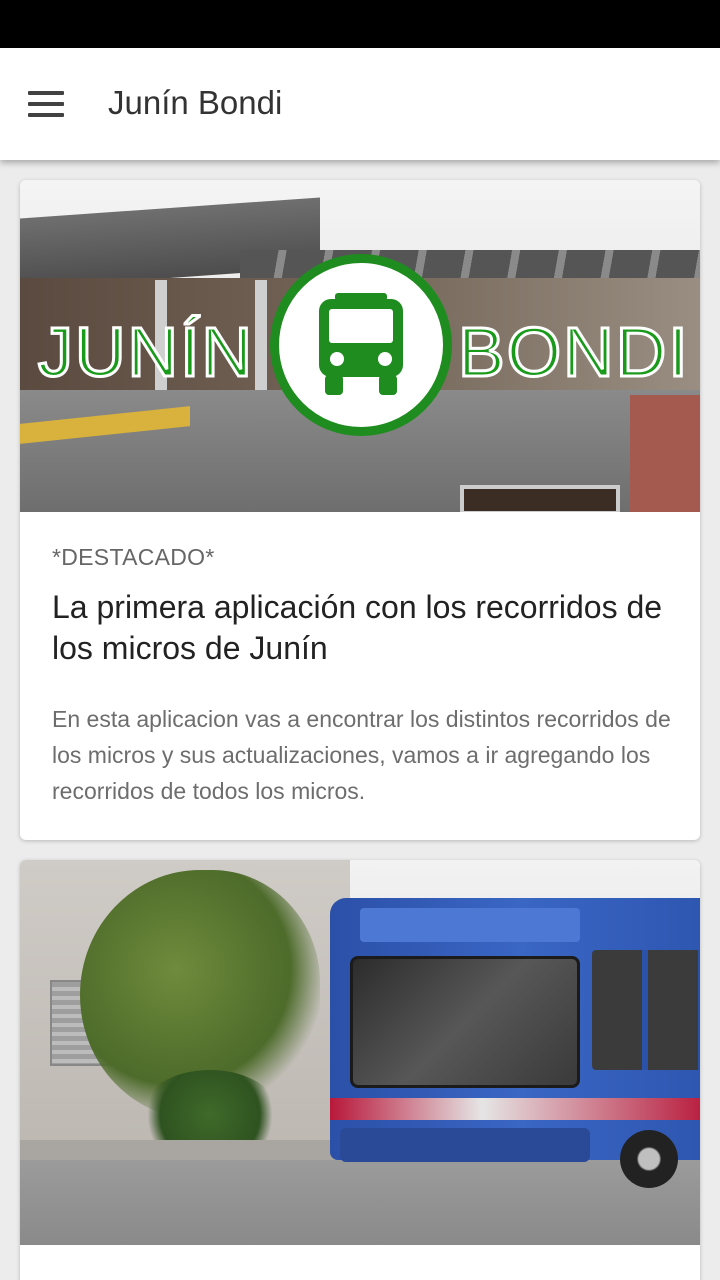 The width and height of the screenshot is (720, 1280). I want to click on status-bar, so click(360, 24).